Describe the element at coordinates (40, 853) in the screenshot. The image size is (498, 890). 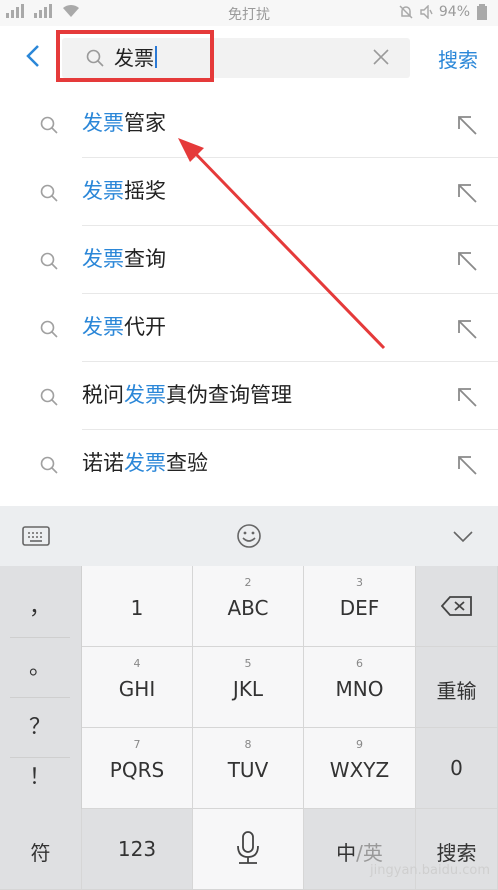
I see `key-label: 符` at that location.